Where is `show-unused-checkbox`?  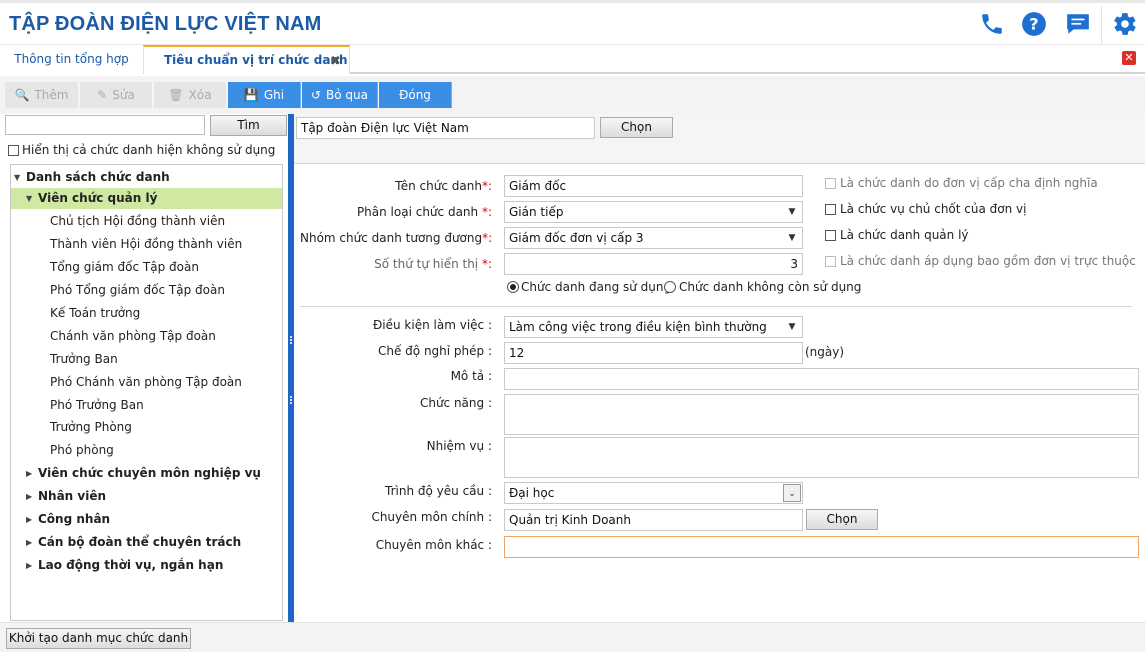
show-unused-checkbox is located at coordinates (13, 150).